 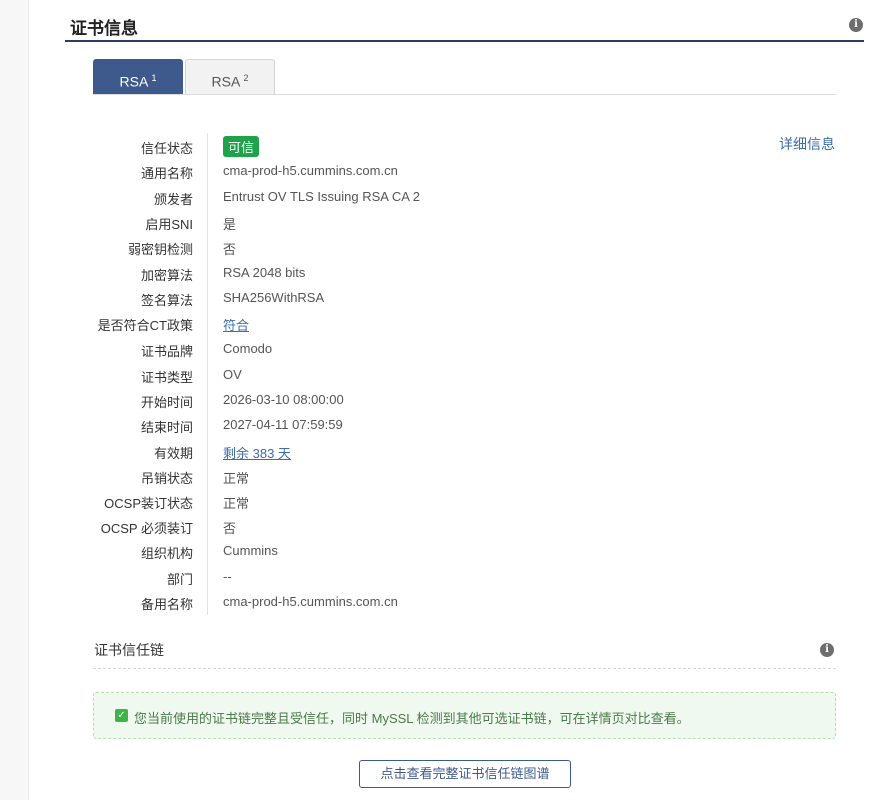 What do you see at coordinates (827, 650) in the screenshot?
I see `chain-info-icon: i` at bounding box center [827, 650].